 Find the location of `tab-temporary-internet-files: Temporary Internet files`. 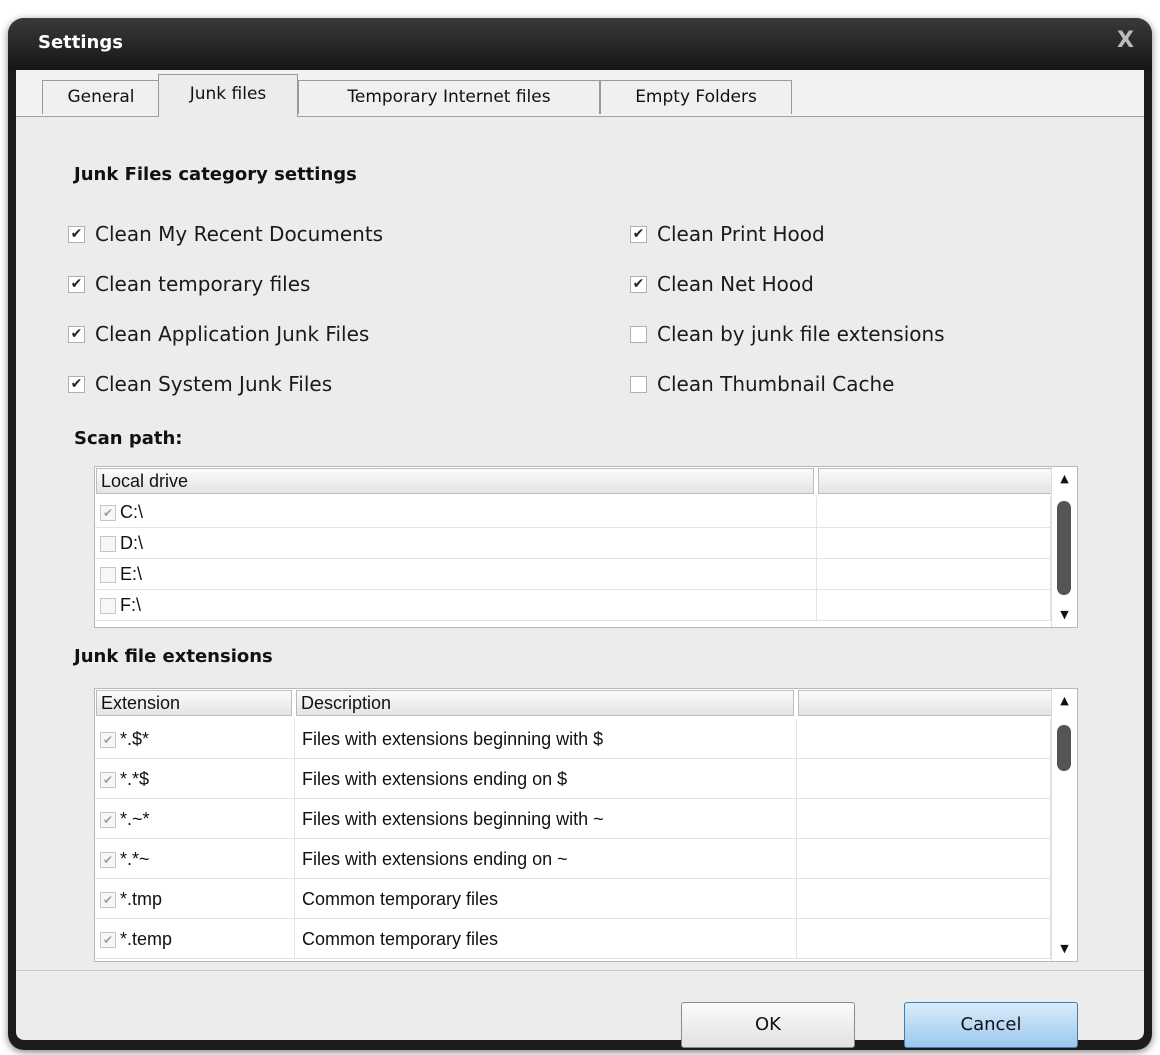

tab-temporary-internet-files: Temporary Internet files is located at coordinates (449, 97).